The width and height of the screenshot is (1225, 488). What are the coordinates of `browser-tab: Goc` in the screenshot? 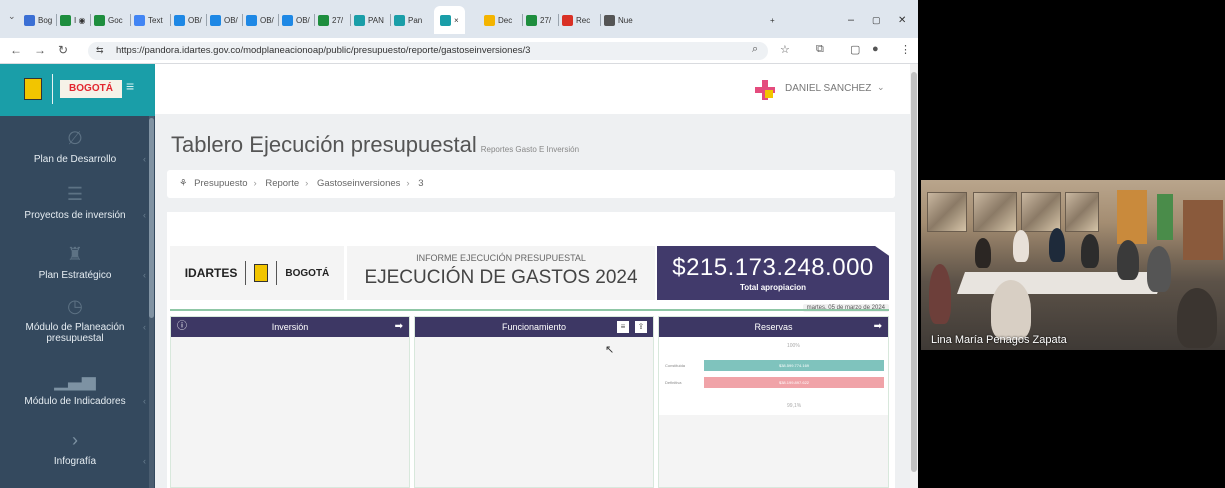 It's located at (108, 20).